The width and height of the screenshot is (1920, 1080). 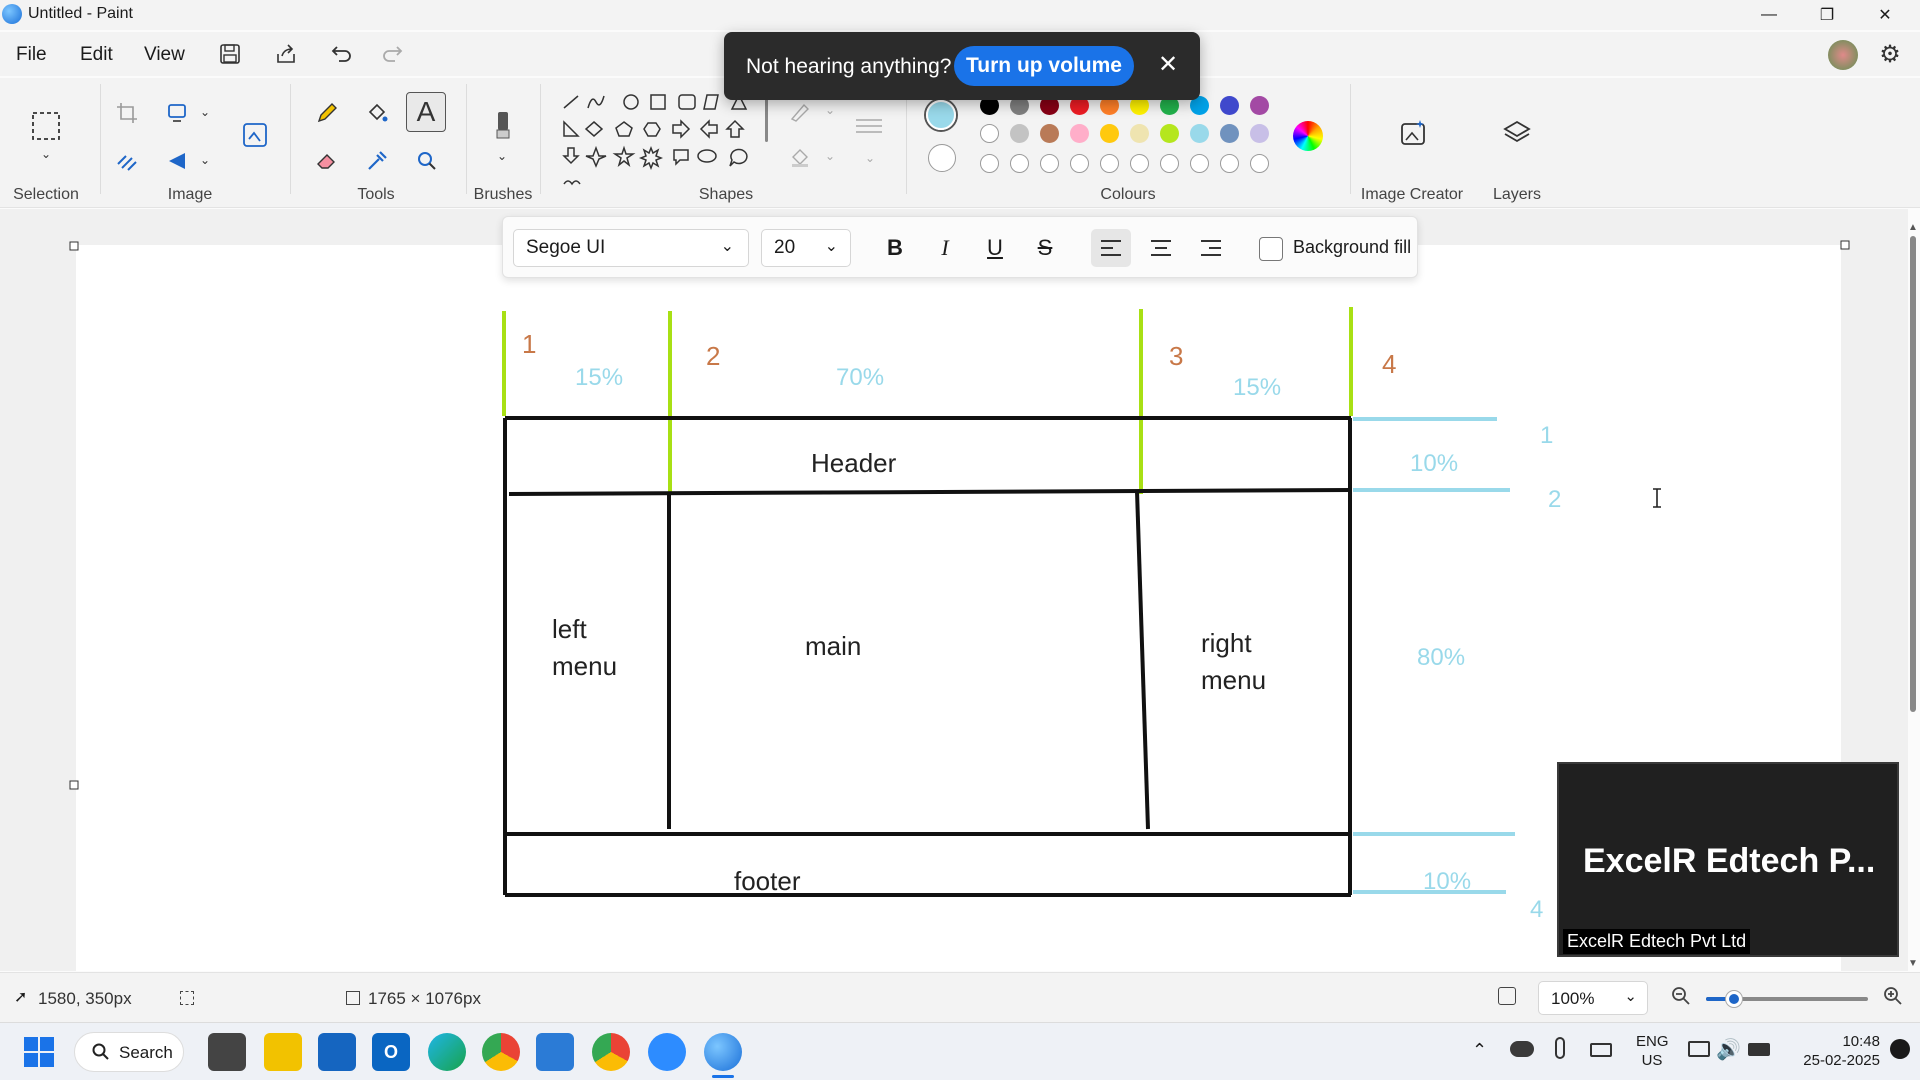 I want to click on layers-icon, so click(x=1517, y=133).